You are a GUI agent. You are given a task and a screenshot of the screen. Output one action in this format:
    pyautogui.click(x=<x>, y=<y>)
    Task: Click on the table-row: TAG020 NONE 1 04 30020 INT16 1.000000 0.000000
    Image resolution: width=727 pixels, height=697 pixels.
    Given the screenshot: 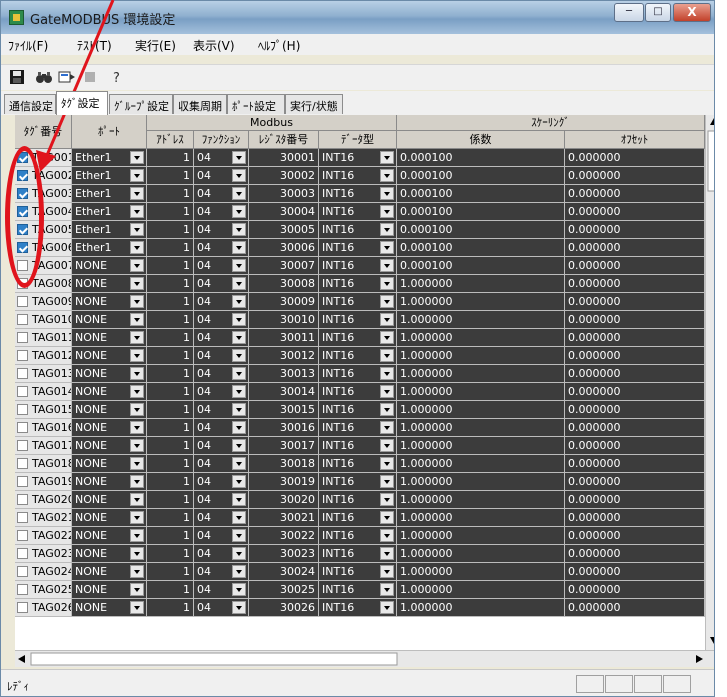 What is the action you would take?
    pyautogui.click(x=360, y=500)
    